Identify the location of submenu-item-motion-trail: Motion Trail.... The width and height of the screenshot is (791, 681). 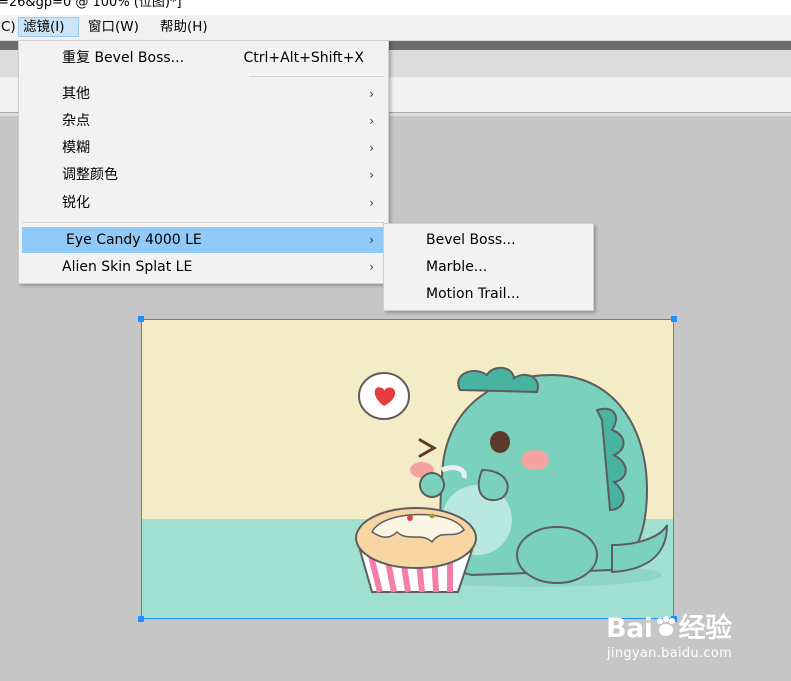
(488, 294).